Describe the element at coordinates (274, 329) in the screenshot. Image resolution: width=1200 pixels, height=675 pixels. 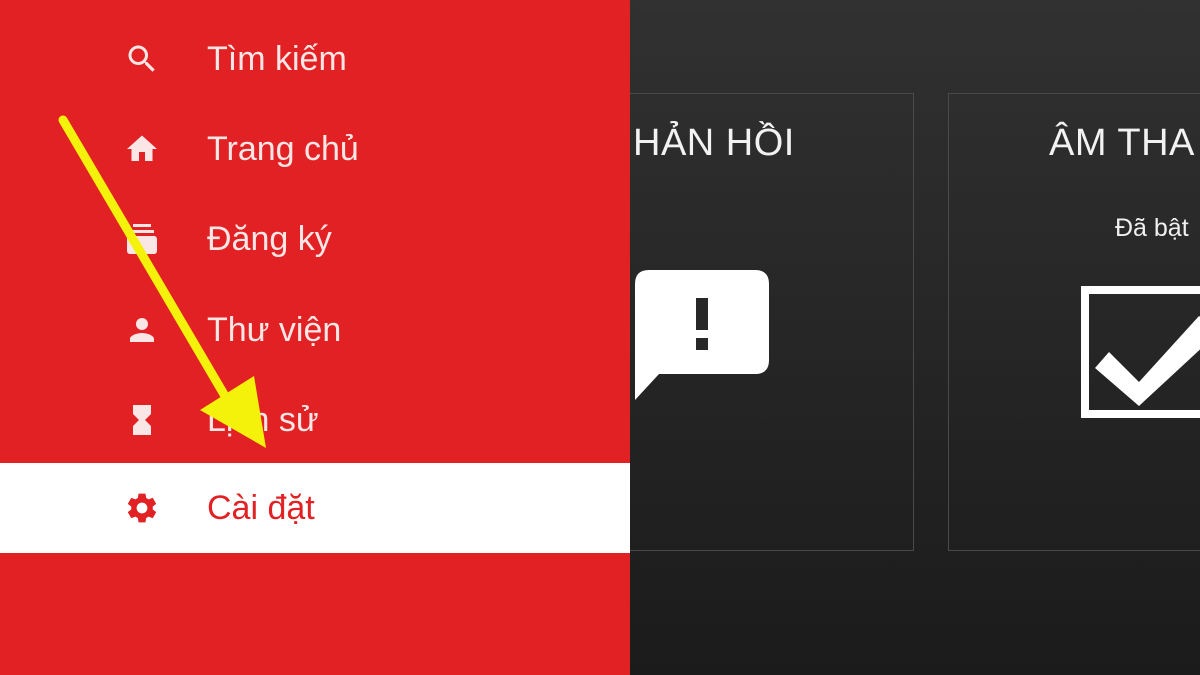
I see `nav-item-label: Thư viện` at that location.